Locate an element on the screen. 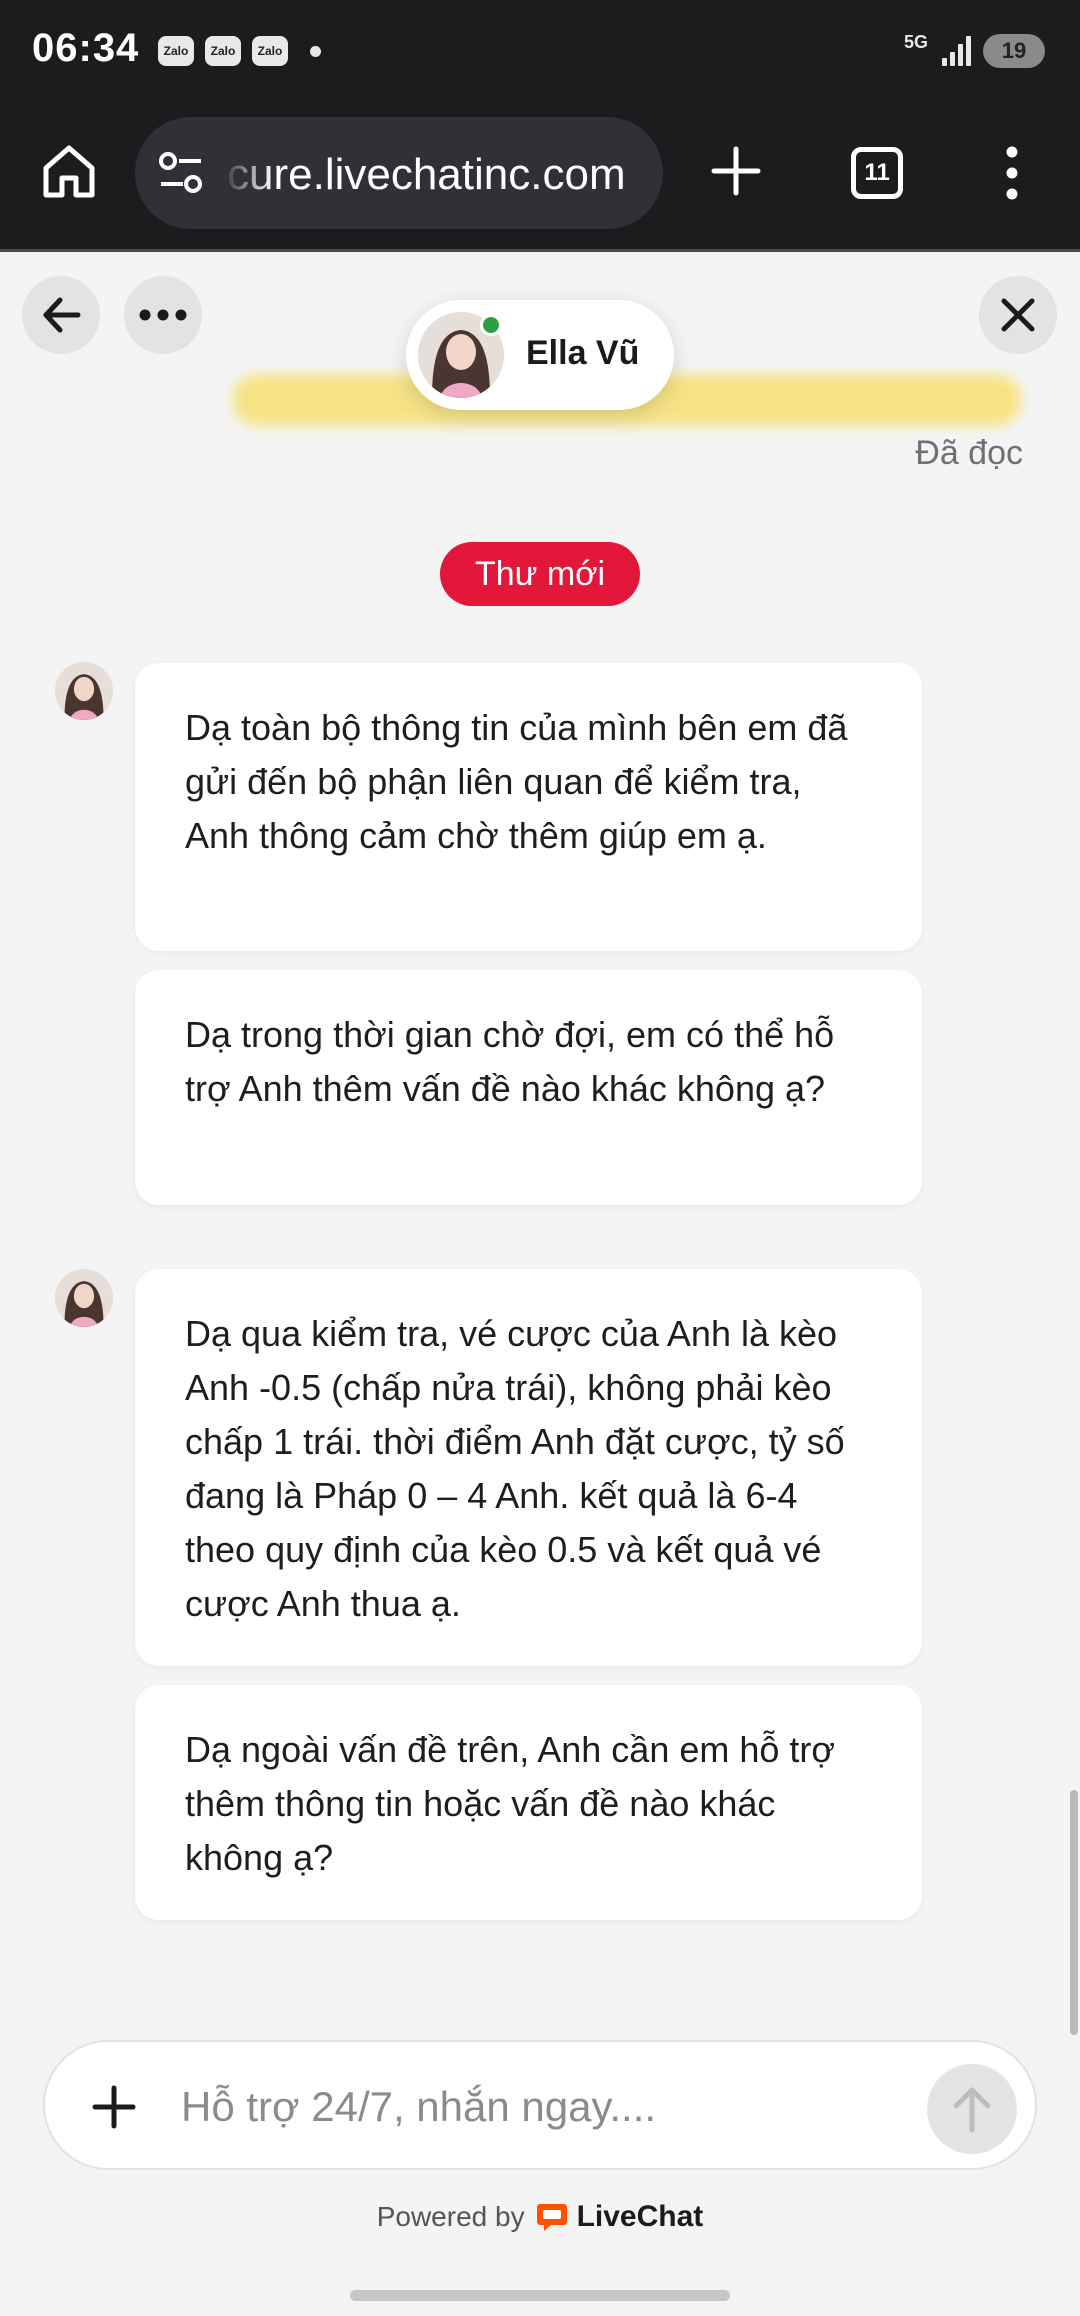  site-settings-icon is located at coordinates (181, 173).